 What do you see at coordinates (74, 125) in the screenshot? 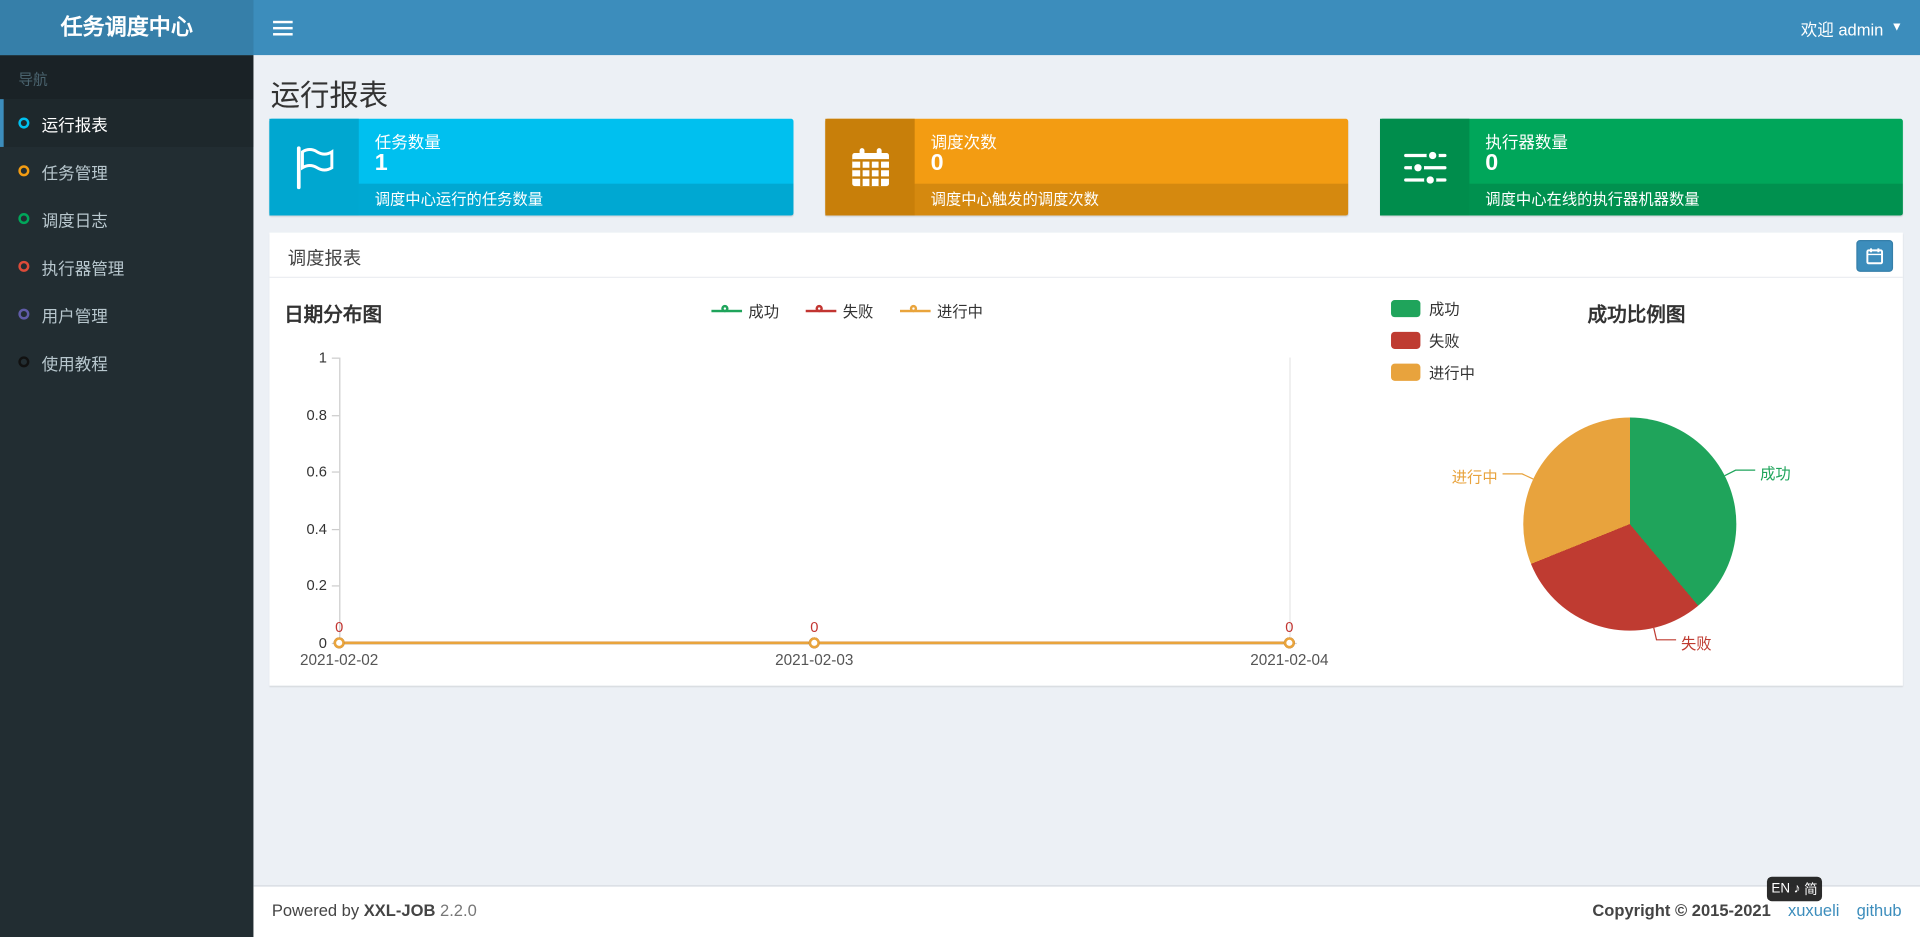
I see `sidebar-item-label: 运行报表` at bounding box center [74, 125].